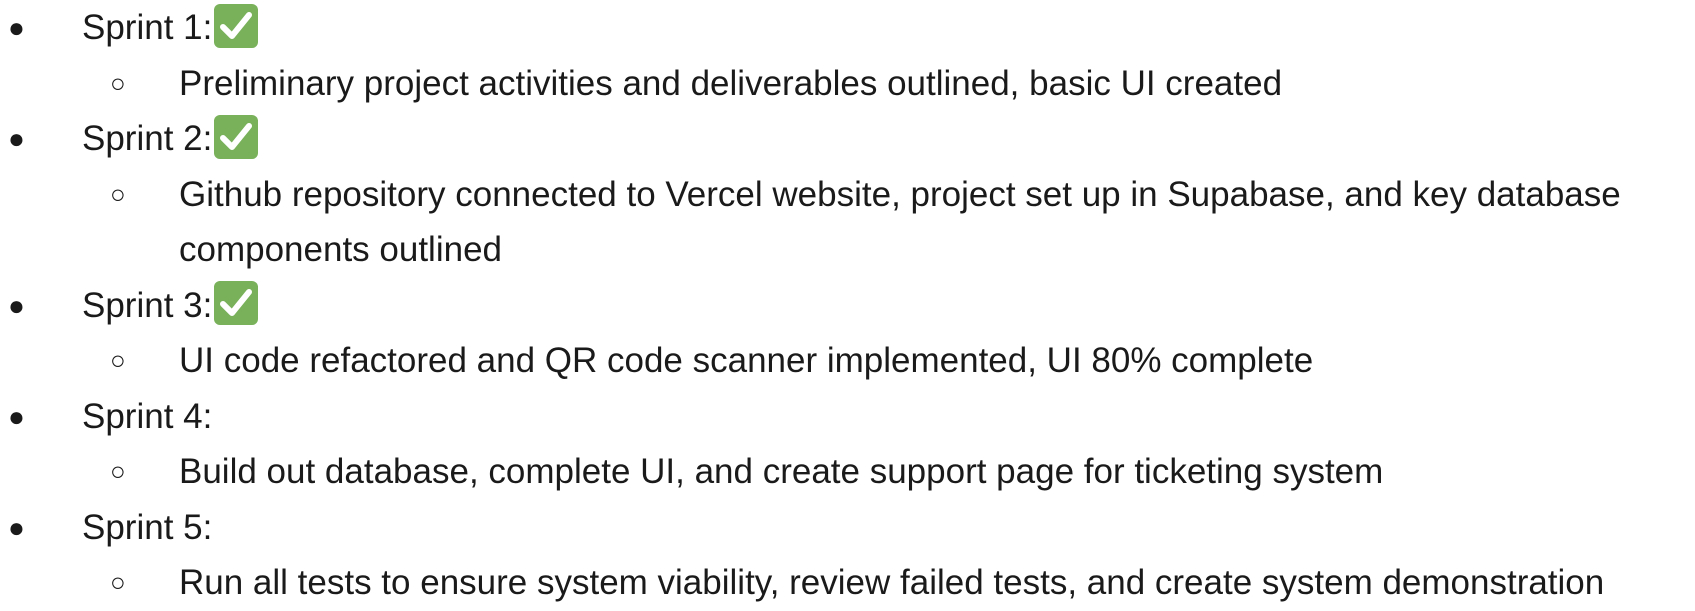  What do you see at coordinates (147, 305) in the screenshot?
I see `sprint-label: Sprint 3:` at bounding box center [147, 305].